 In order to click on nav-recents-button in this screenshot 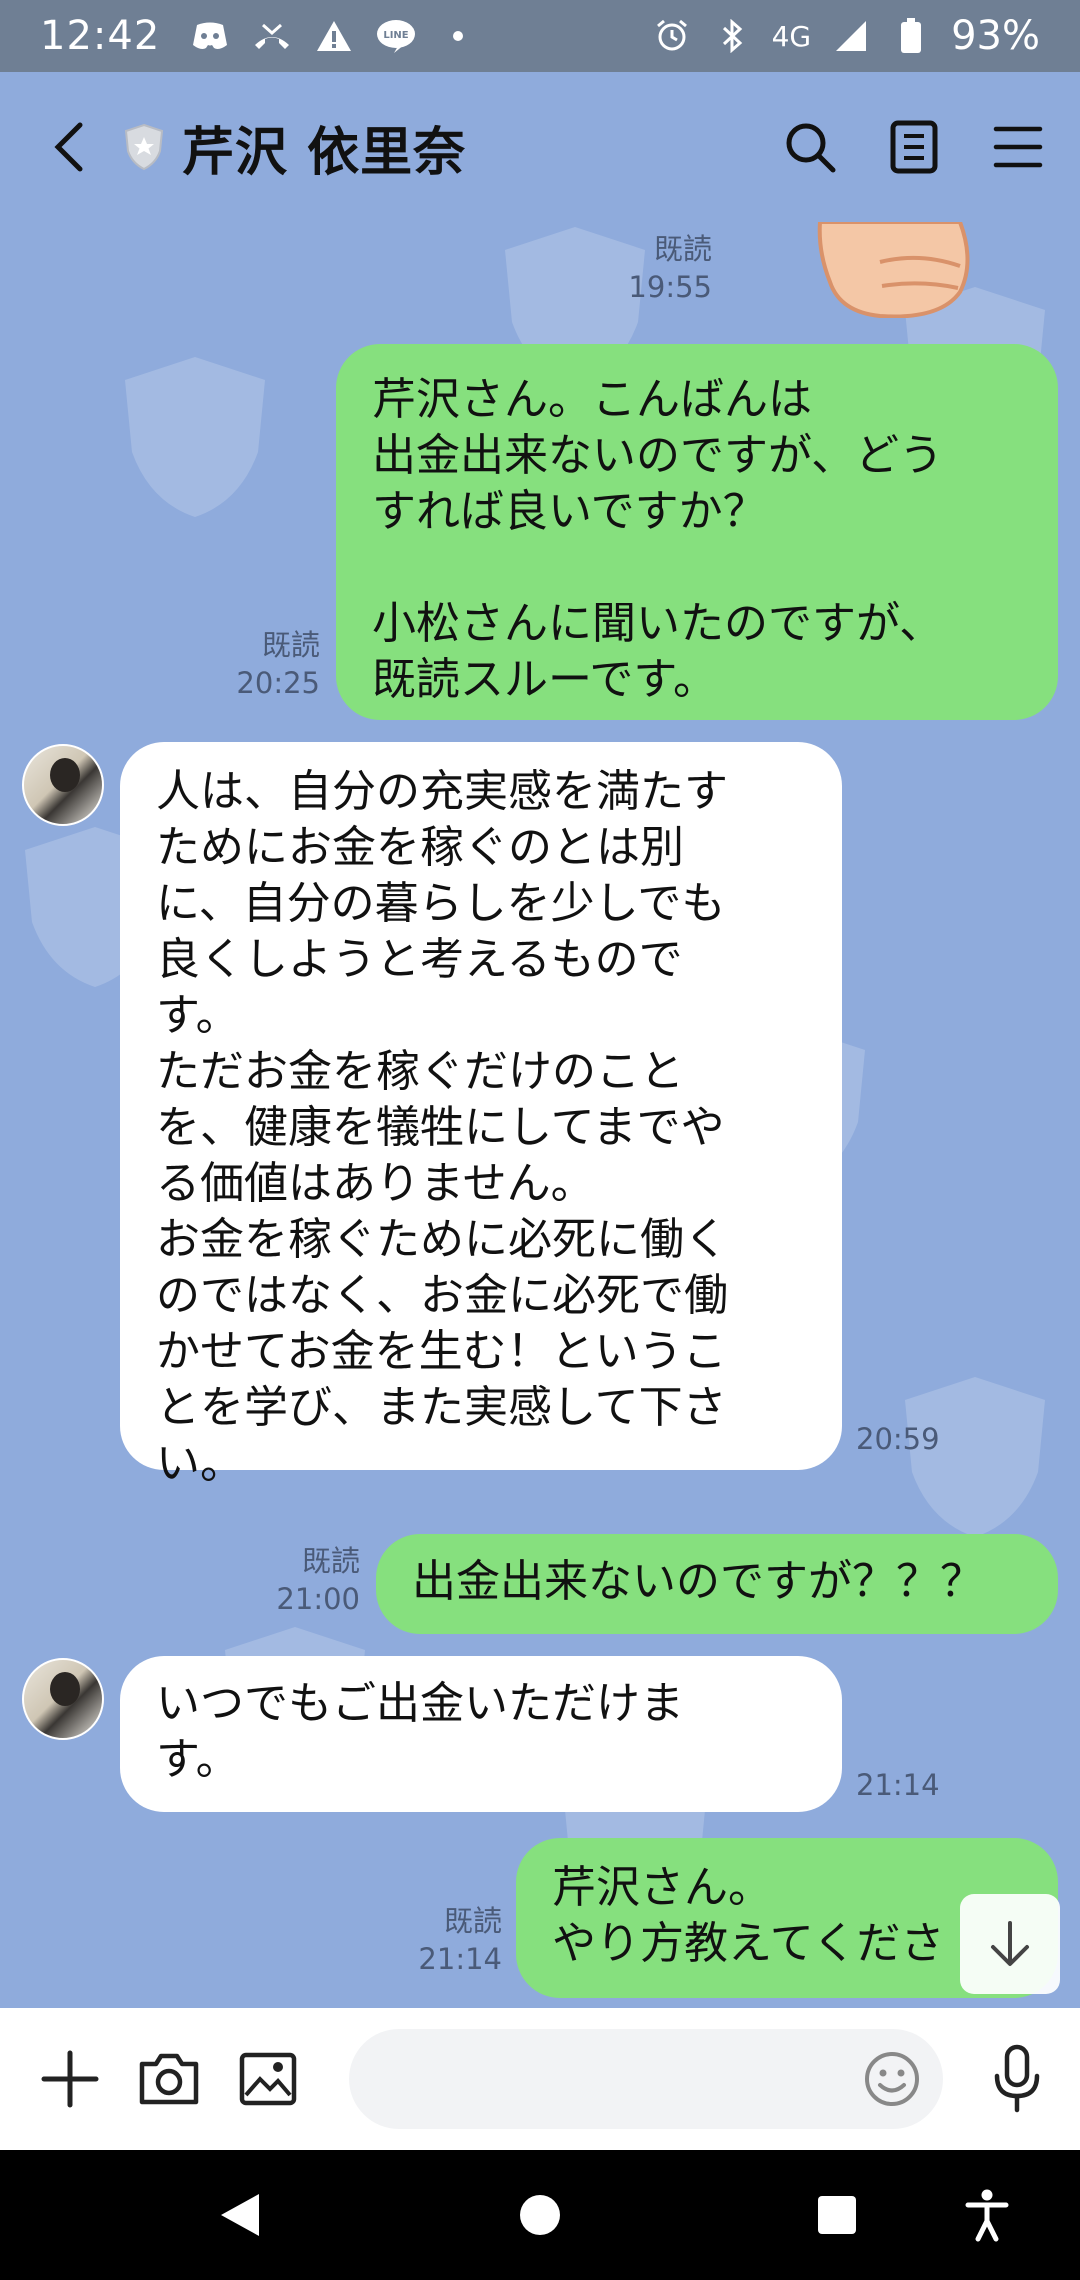, I will do `click(837, 2215)`.